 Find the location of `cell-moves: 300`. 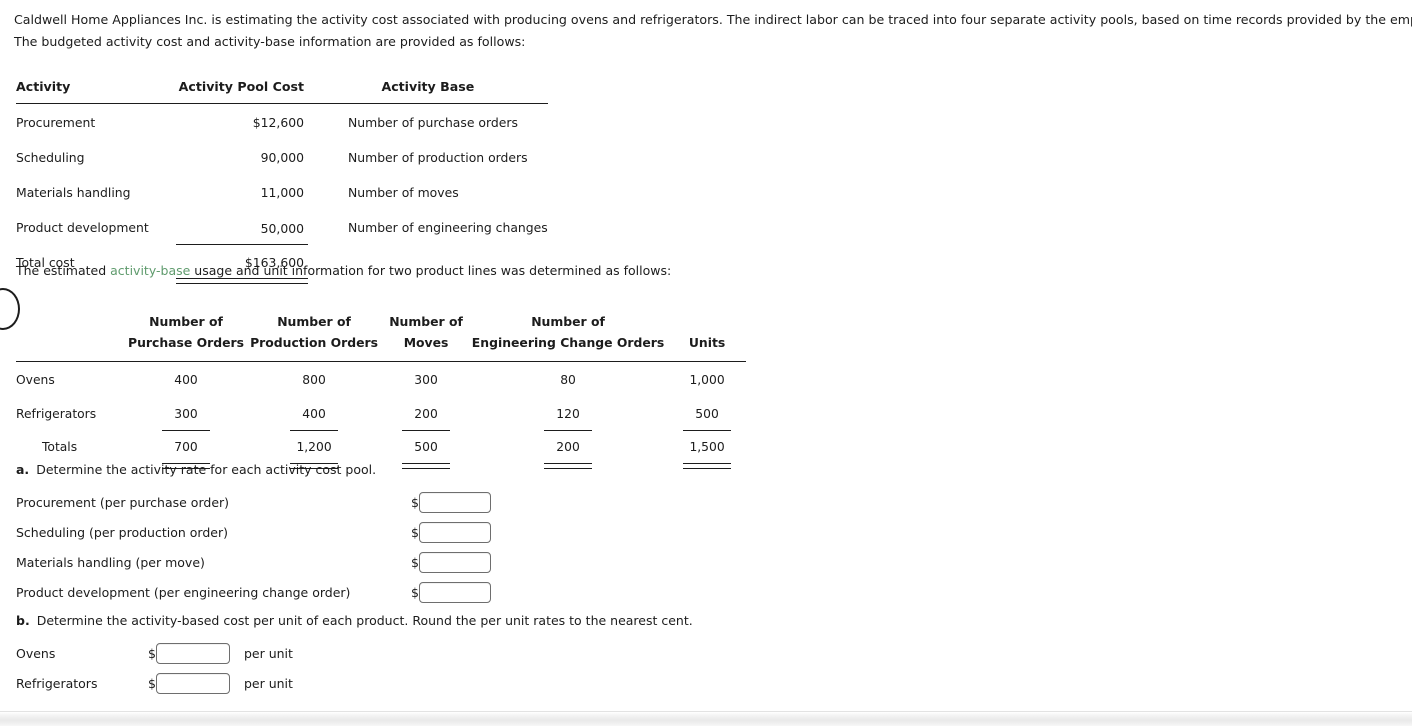

cell-moves: 300 is located at coordinates (426, 380).